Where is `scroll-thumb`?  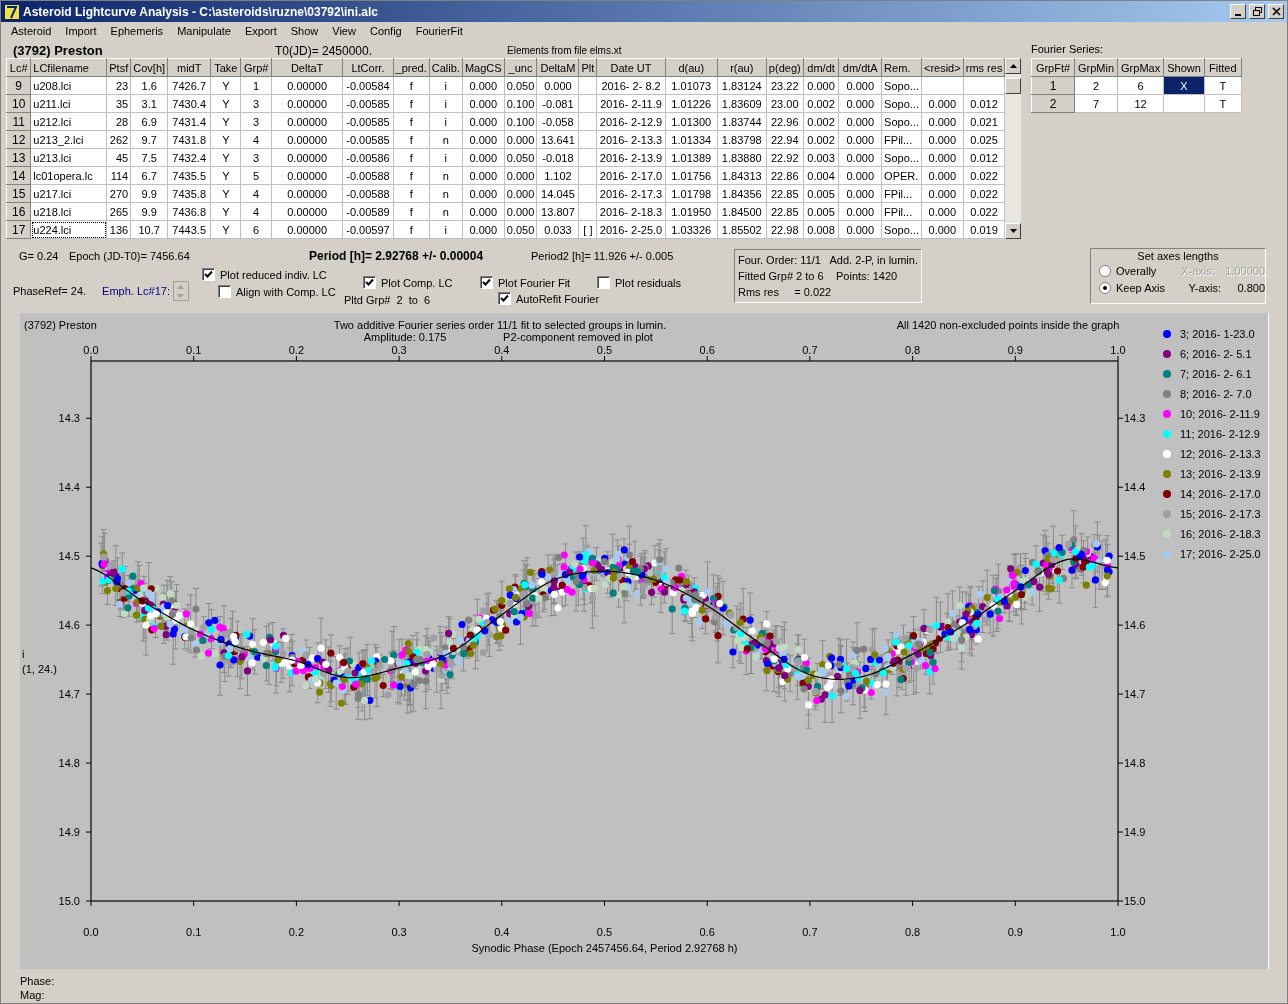 scroll-thumb is located at coordinates (1013, 86).